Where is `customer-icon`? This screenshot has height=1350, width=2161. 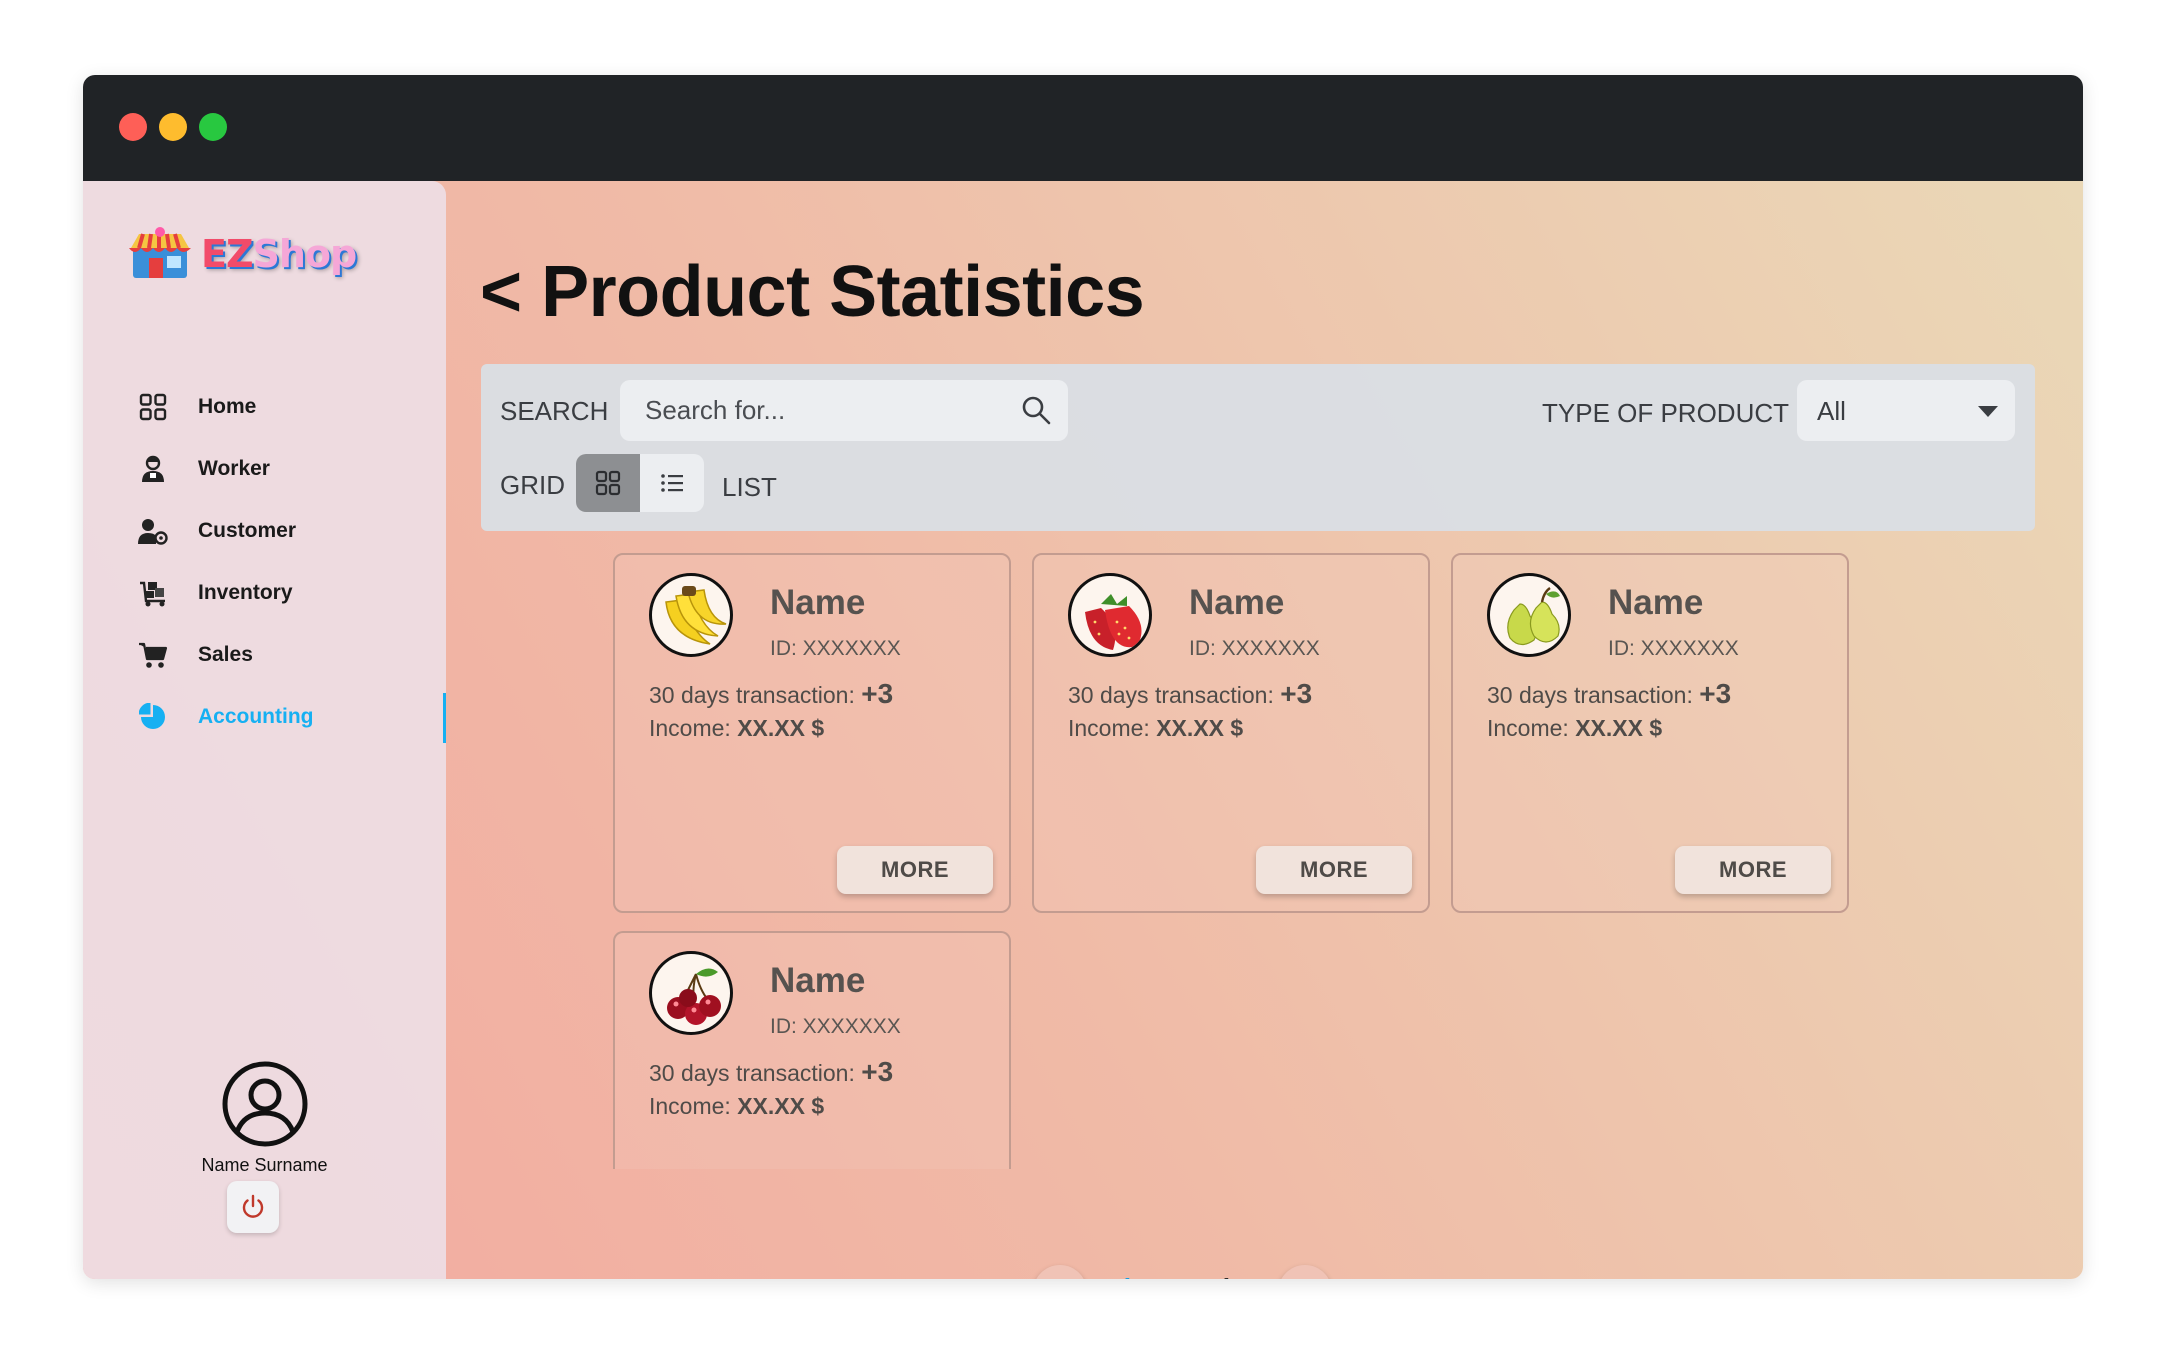 customer-icon is located at coordinates (153, 531).